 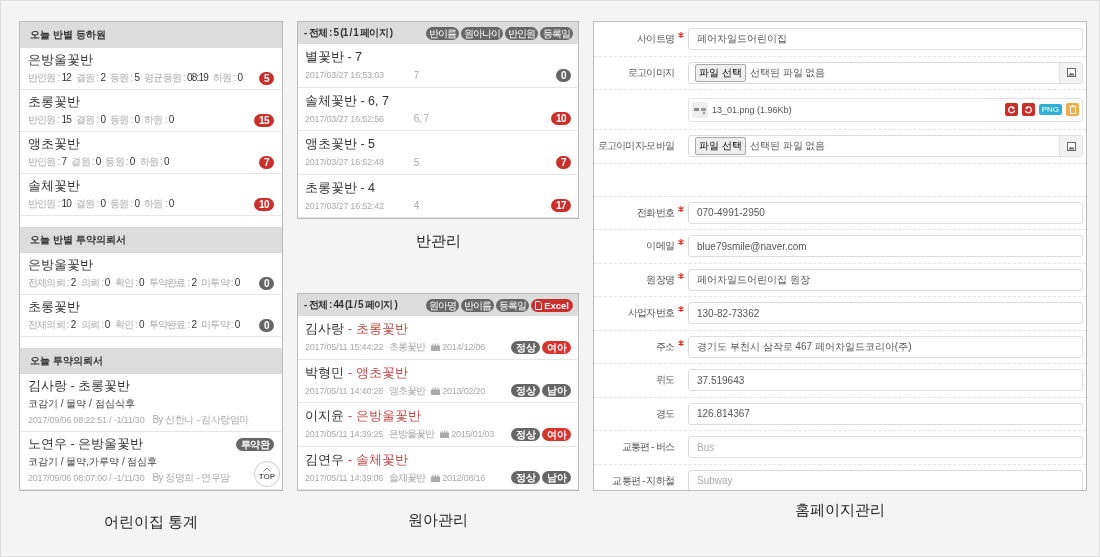 What do you see at coordinates (384, 416) in the screenshot?
I see `class-name: - 은방울꽃반` at bounding box center [384, 416].